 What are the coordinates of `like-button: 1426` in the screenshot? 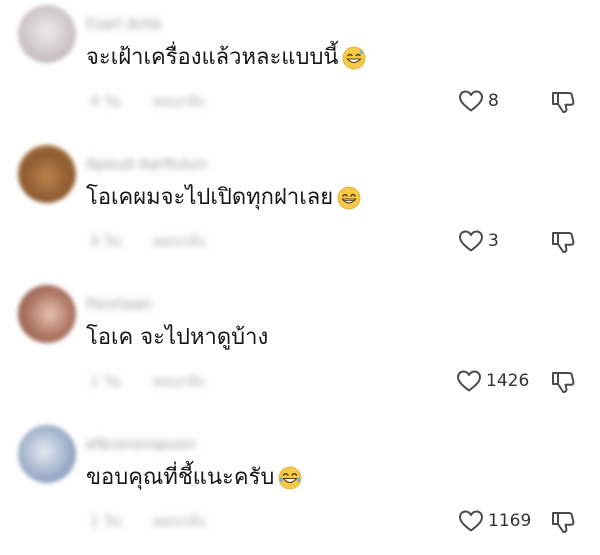 It's located at (492, 381).